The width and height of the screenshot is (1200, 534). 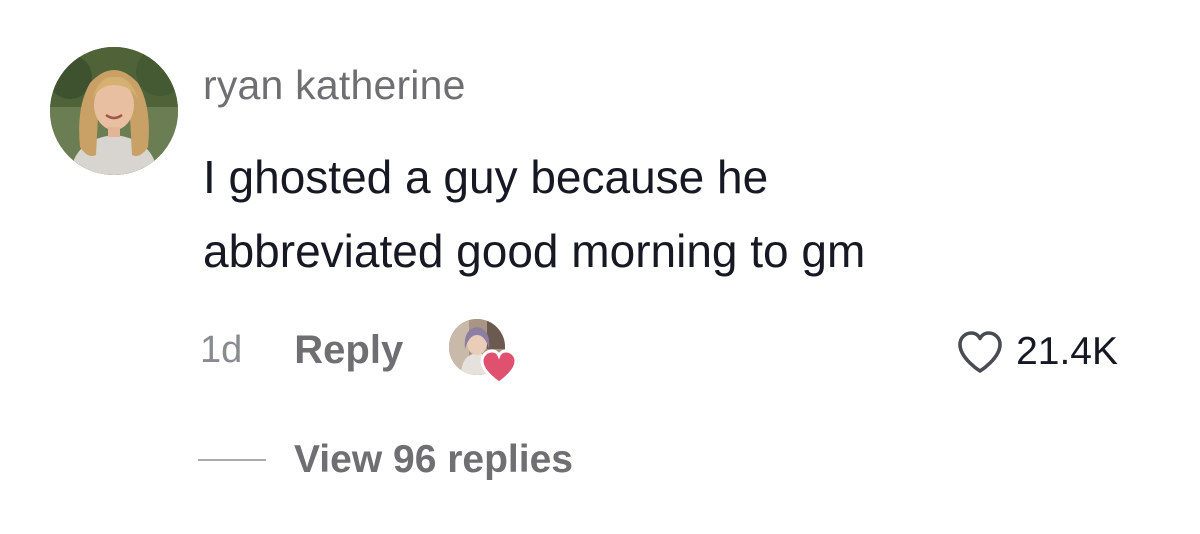 I want to click on comment-timestamp: 1d, so click(x=221, y=349).